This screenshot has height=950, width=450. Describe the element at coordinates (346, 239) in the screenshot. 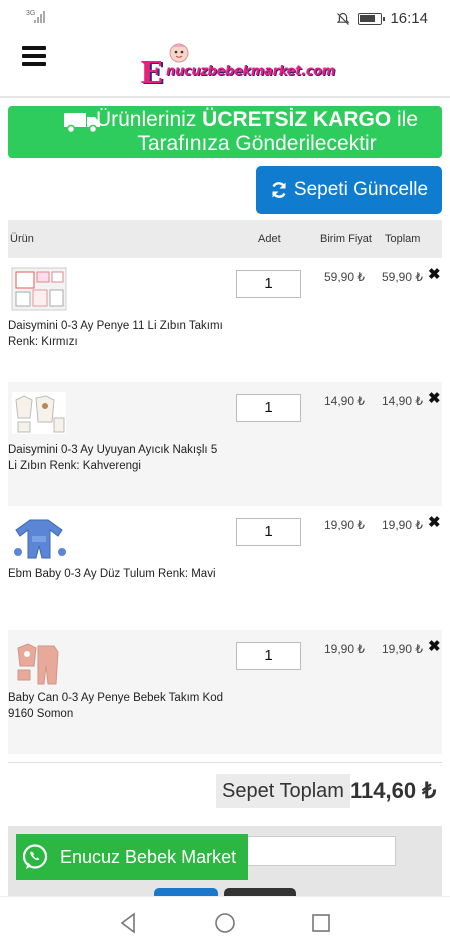

I see `col-unit-price: Birim Fiyat` at that location.